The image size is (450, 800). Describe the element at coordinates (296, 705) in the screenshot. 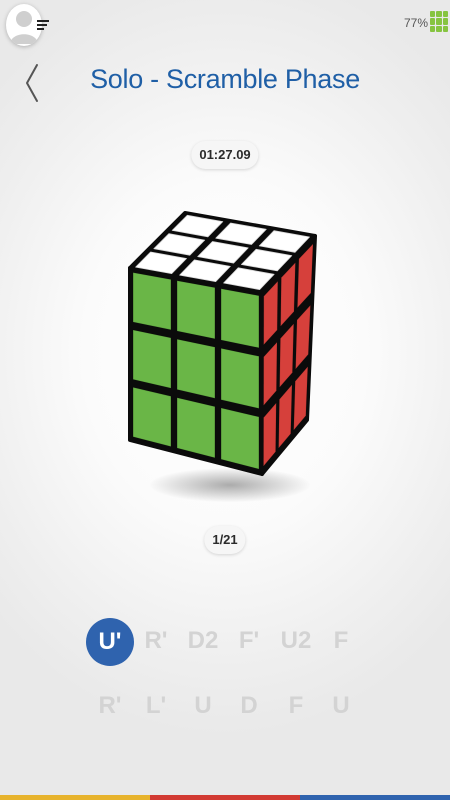

I see `move-11: F` at that location.